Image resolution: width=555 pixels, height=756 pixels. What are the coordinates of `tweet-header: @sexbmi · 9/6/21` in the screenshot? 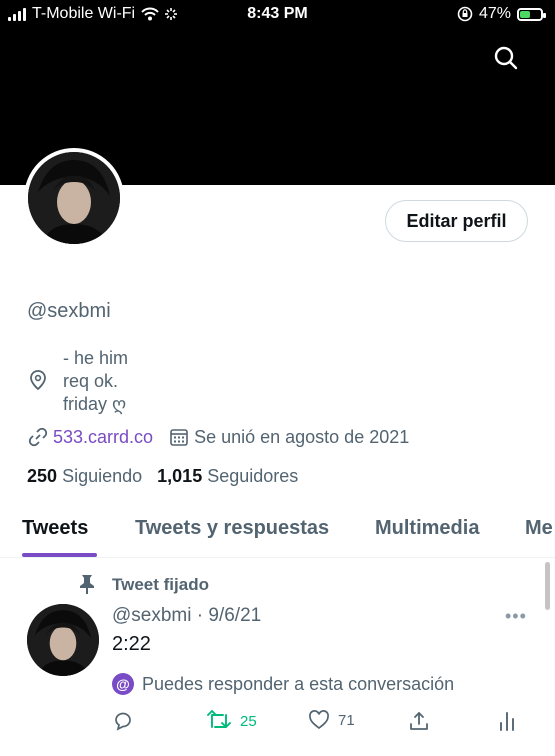 It's located at (186, 616).